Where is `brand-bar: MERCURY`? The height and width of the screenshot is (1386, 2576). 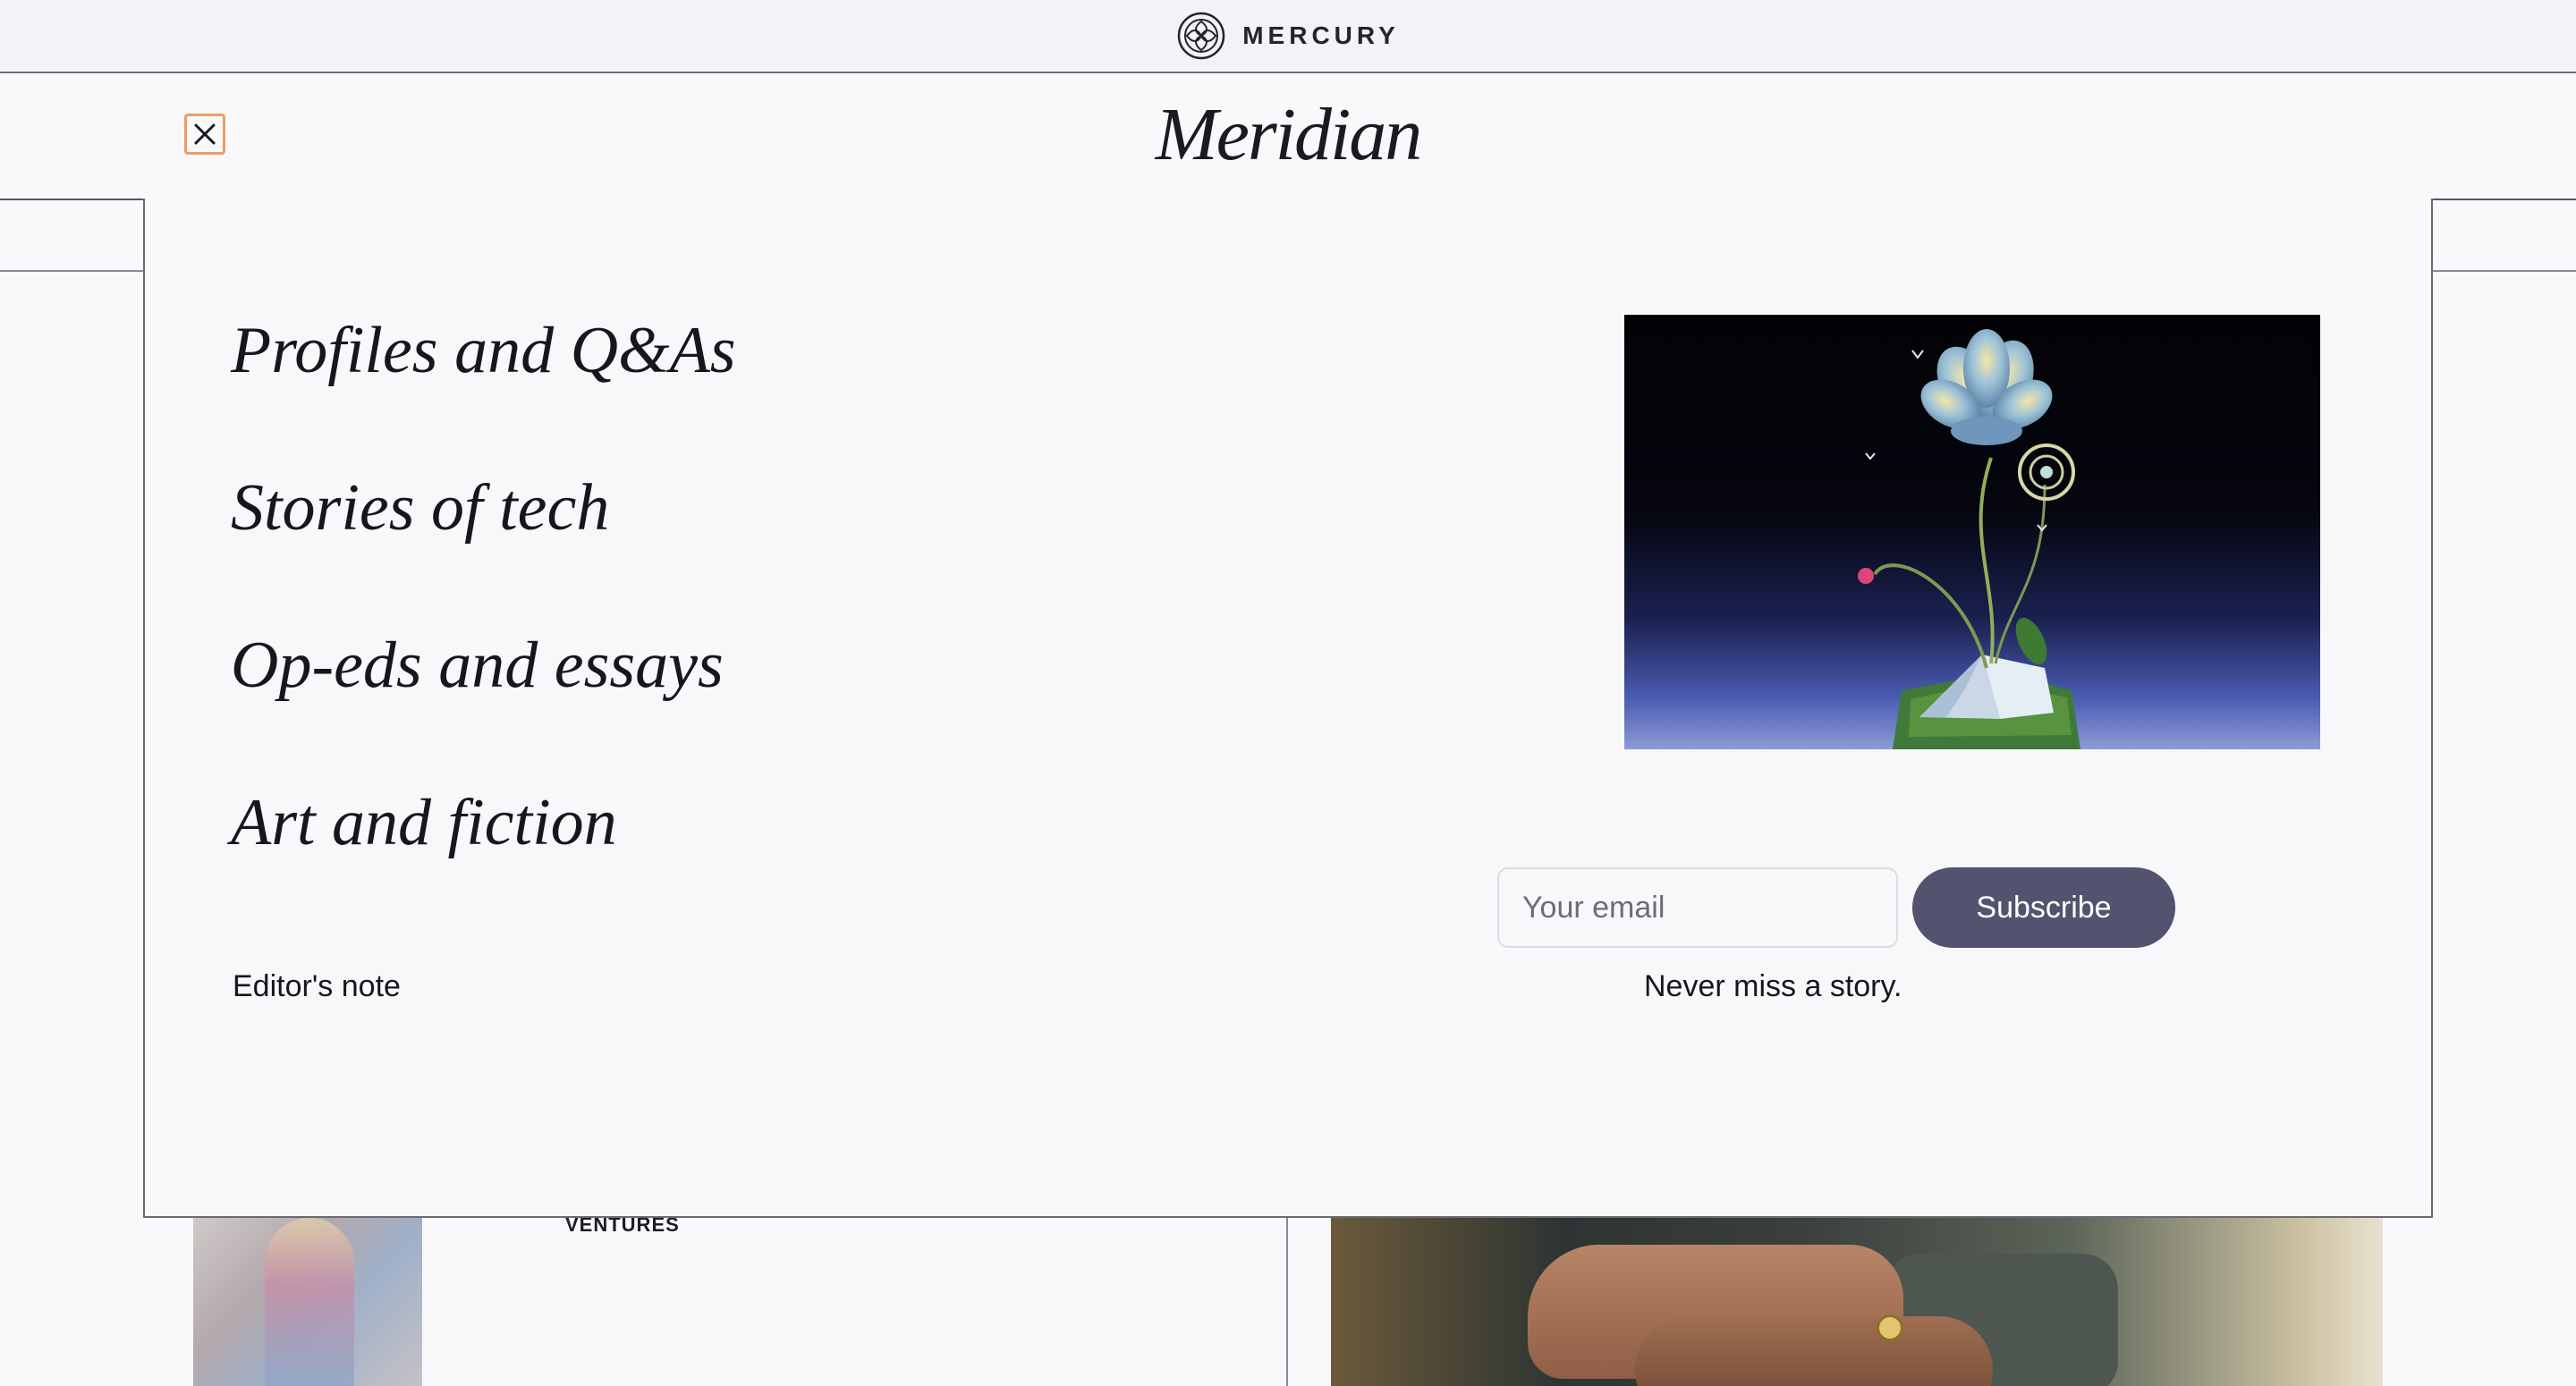
brand-bar: MERCURY is located at coordinates (1288, 36).